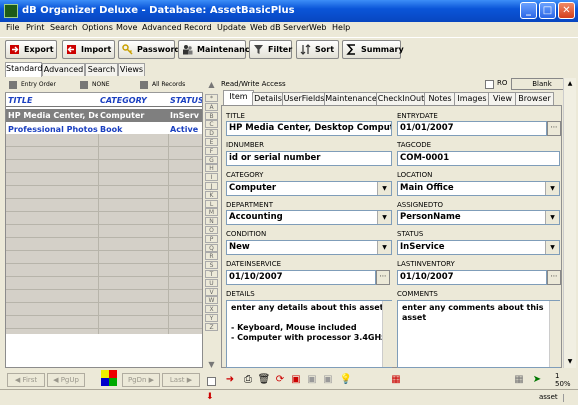 The width and height of the screenshot is (578, 405). Describe the element at coordinates (131, 69) in the screenshot. I see `tab-views: Views` at that location.